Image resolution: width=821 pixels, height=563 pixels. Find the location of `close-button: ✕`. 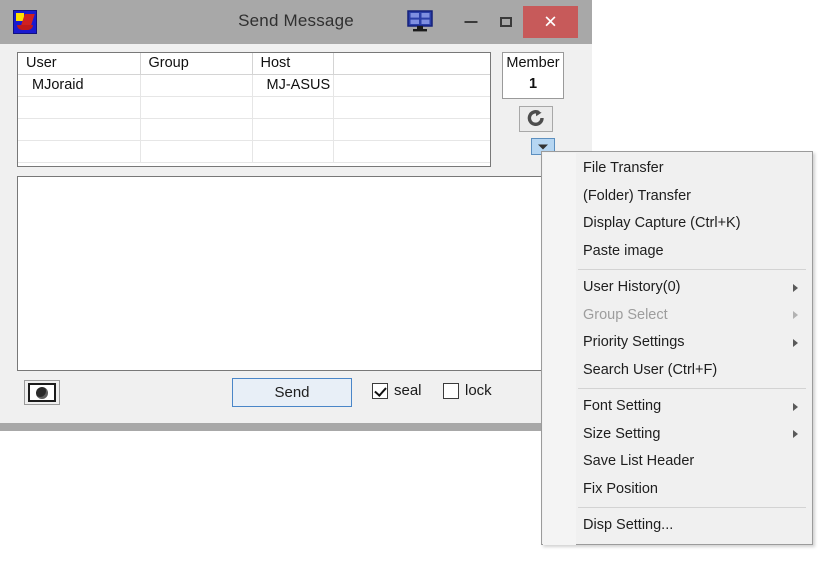

close-button: ✕ is located at coordinates (550, 22).